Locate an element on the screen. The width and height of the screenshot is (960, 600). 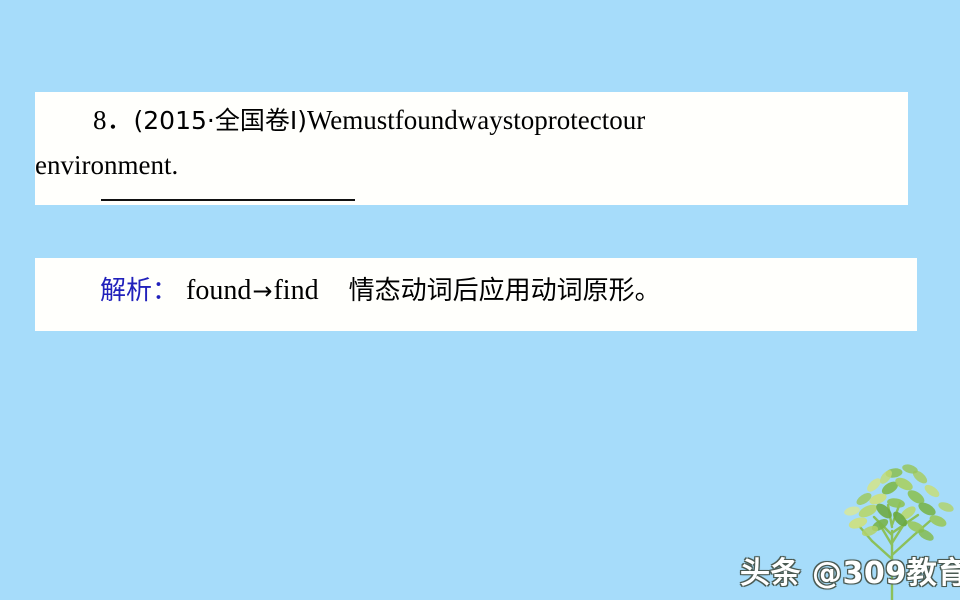
question-word-0: must is located at coordinates (368, 120).